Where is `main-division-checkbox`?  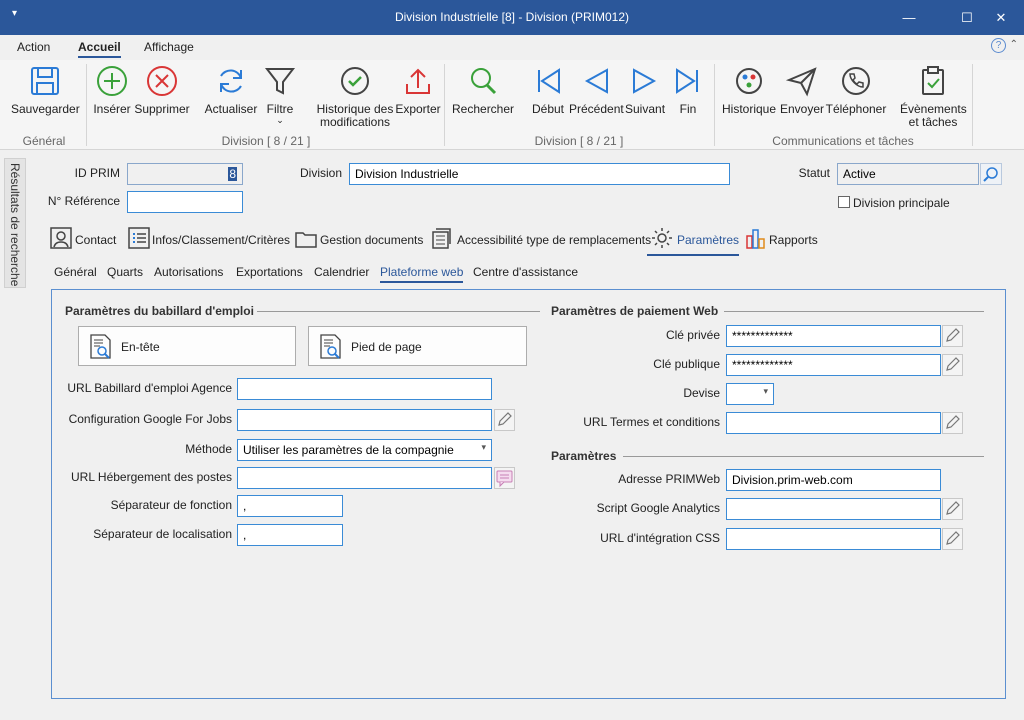
main-division-checkbox is located at coordinates (844, 202).